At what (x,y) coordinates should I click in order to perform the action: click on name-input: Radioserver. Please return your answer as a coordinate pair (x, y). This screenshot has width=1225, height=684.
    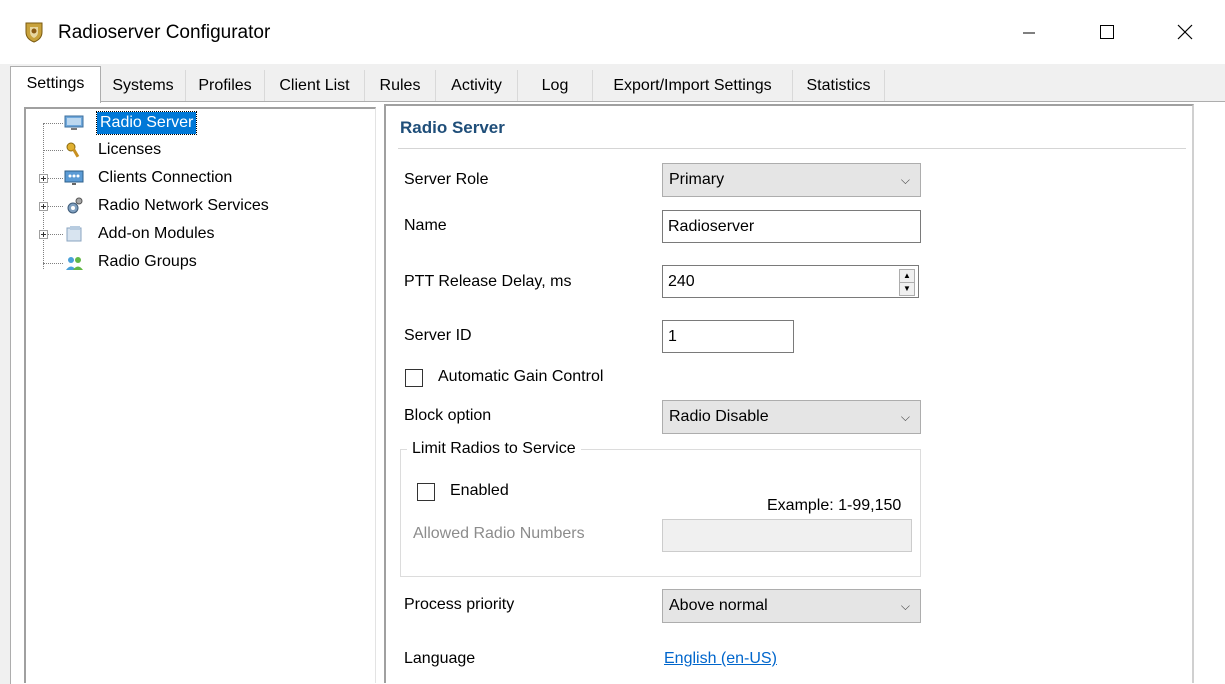
    Looking at the image, I should click on (791, 226).